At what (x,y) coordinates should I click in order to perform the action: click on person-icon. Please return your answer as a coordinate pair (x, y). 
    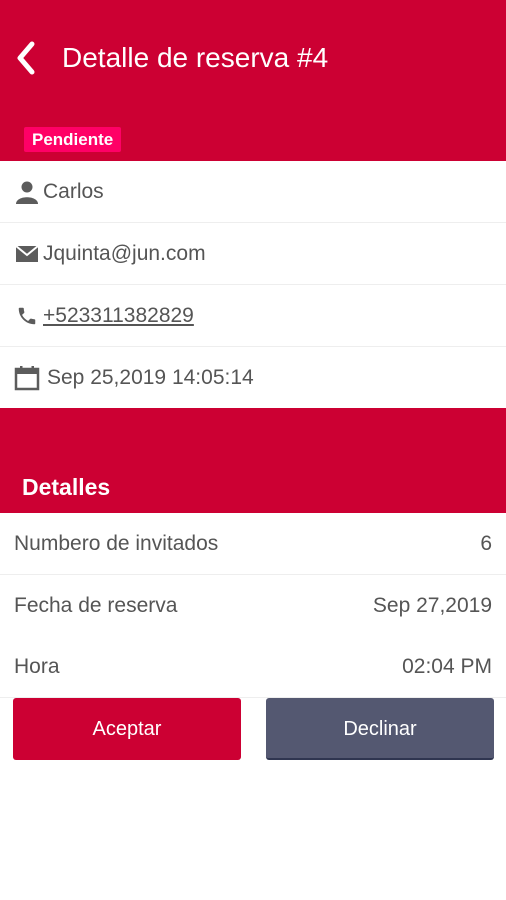
    Looking at the image, I should click on (27, 192).